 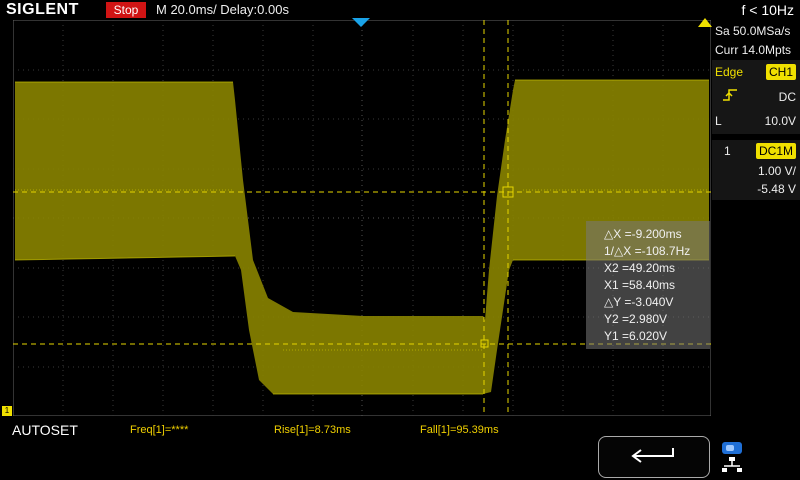 What do you see at coordinates (776, 171) in the screenshot?
I see `channel-scale: 1.00 V/` at bounding box center [776, 171].